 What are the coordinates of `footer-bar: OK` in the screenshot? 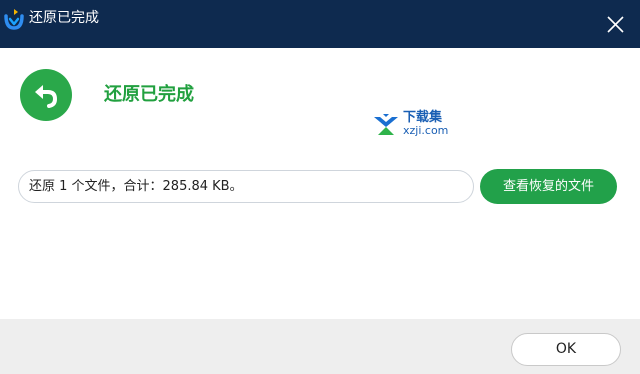 It's located at (320, 346).